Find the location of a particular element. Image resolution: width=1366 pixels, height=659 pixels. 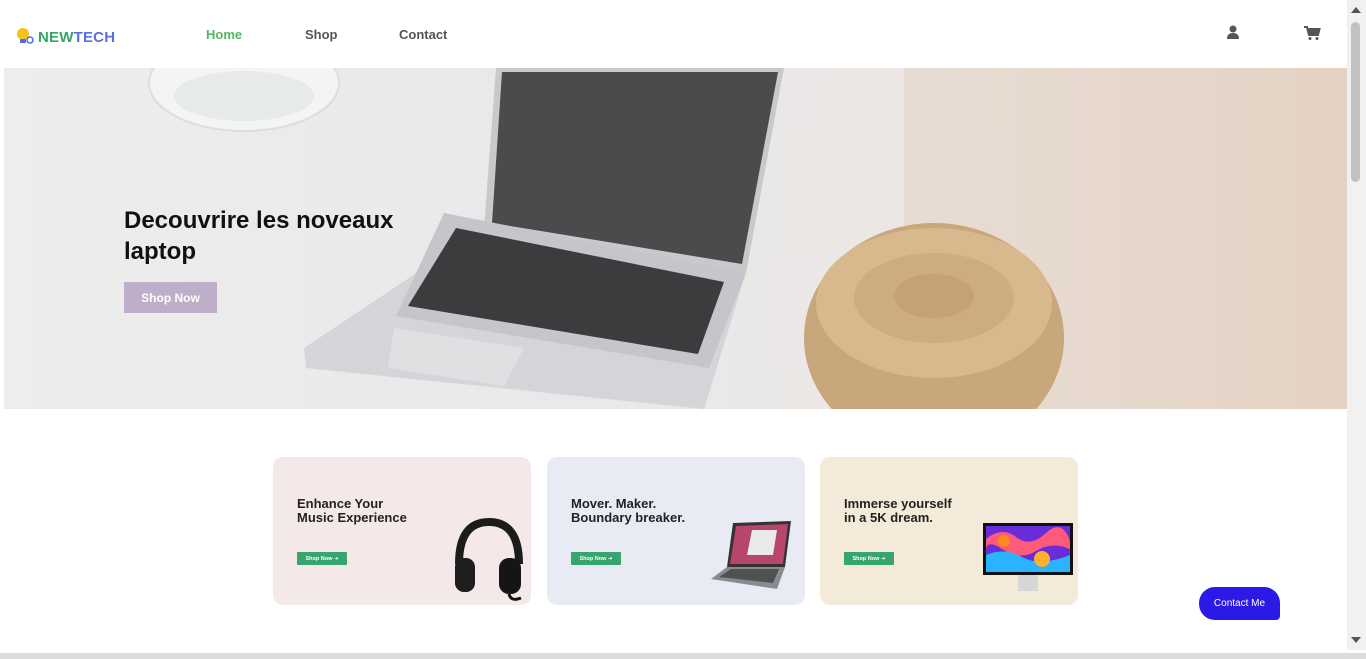

cart-icon is located at coordinates (1312, 33).